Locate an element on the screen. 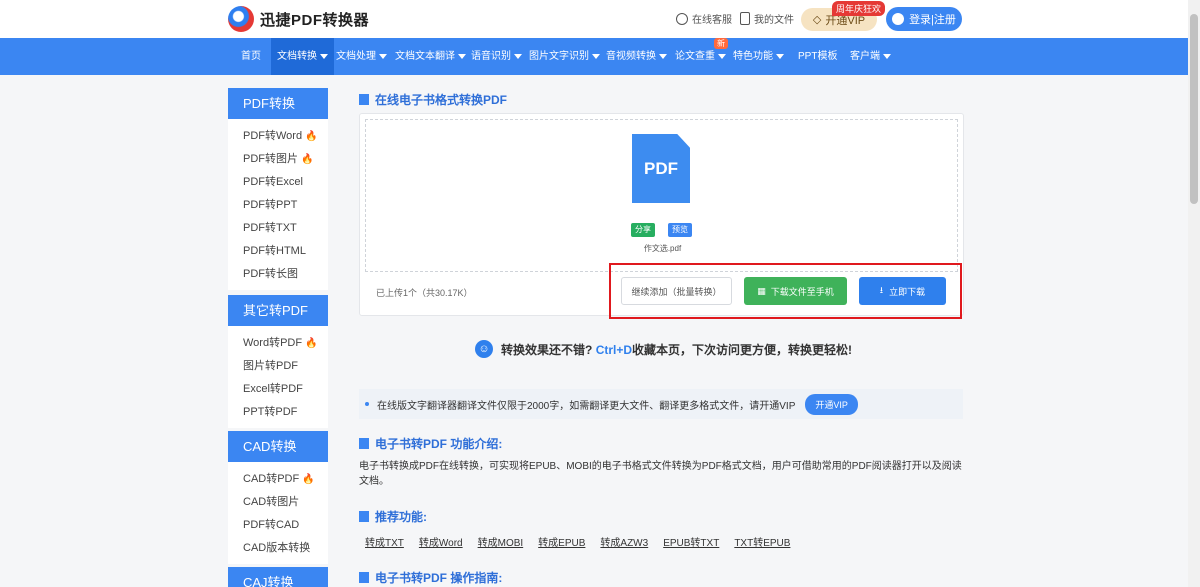 This screenshot has width=1200, height=587. logo: 迅捷PDF转换器 is located at coordinates (298, 19).